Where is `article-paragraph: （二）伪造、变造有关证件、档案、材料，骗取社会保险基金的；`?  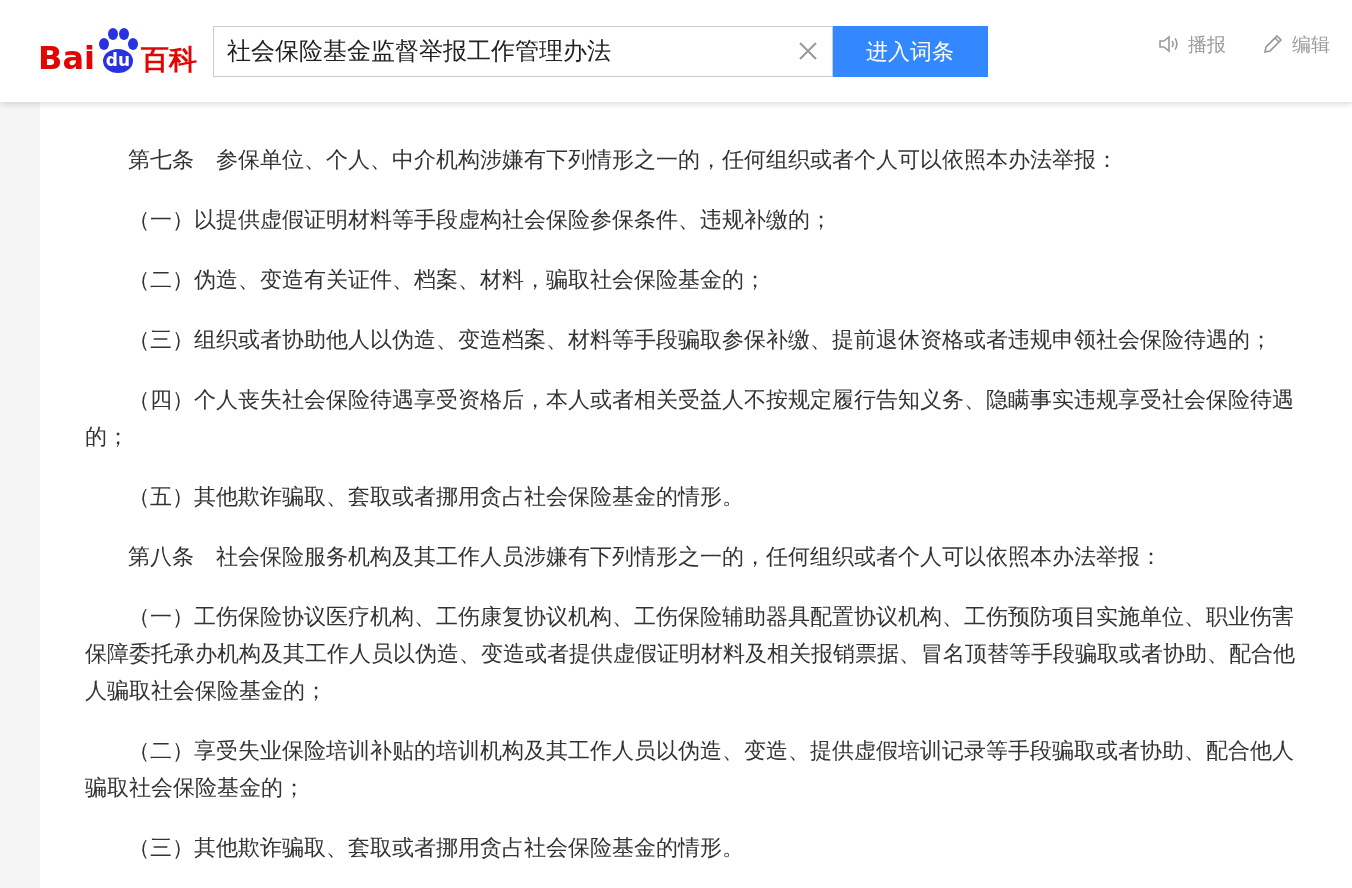 article-paragraph: （二）伪造、变造有关证件、档案、材料，骗取社会保险基金的； is located at coordinates (447, 280).